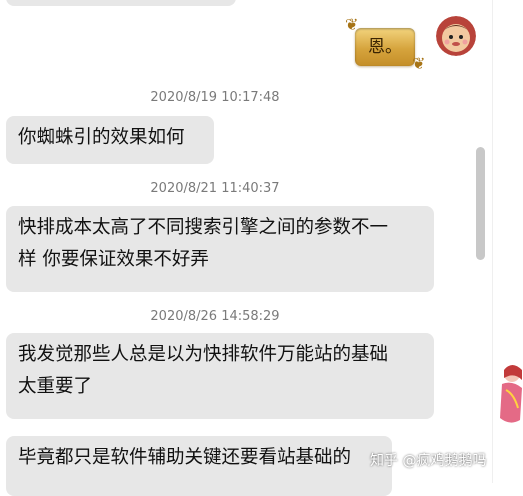 The image size is (523, 496). Describe the element at coordinates (456, 36) in the screenshot. I see `user-avatar-icon` at that location.